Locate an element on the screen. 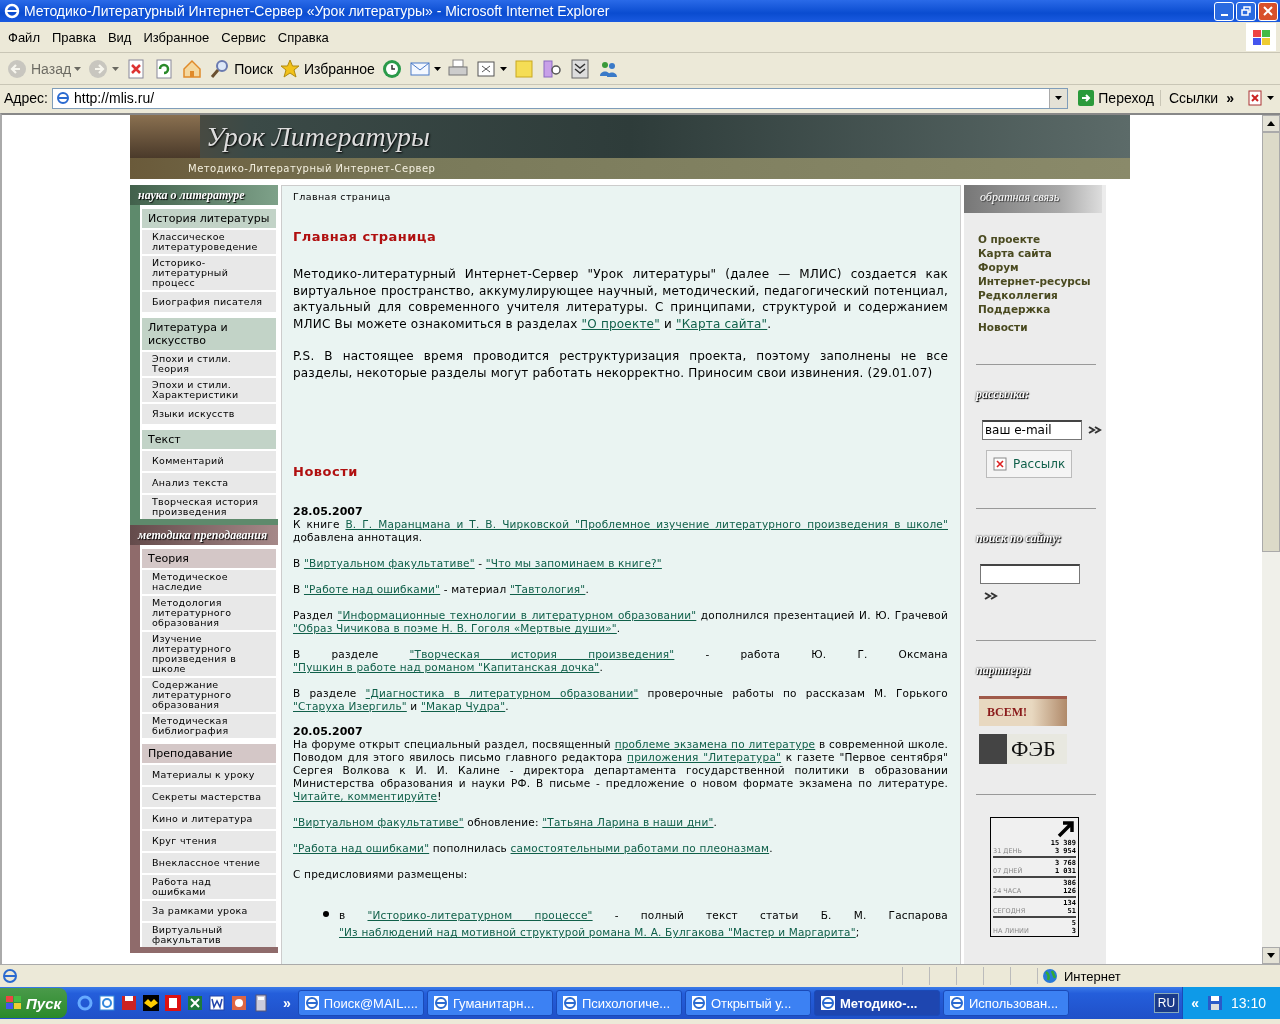 This screenshot has width=1280, height=1024. sidebar-link: Кино и литература is located at coordinates (209, 819).